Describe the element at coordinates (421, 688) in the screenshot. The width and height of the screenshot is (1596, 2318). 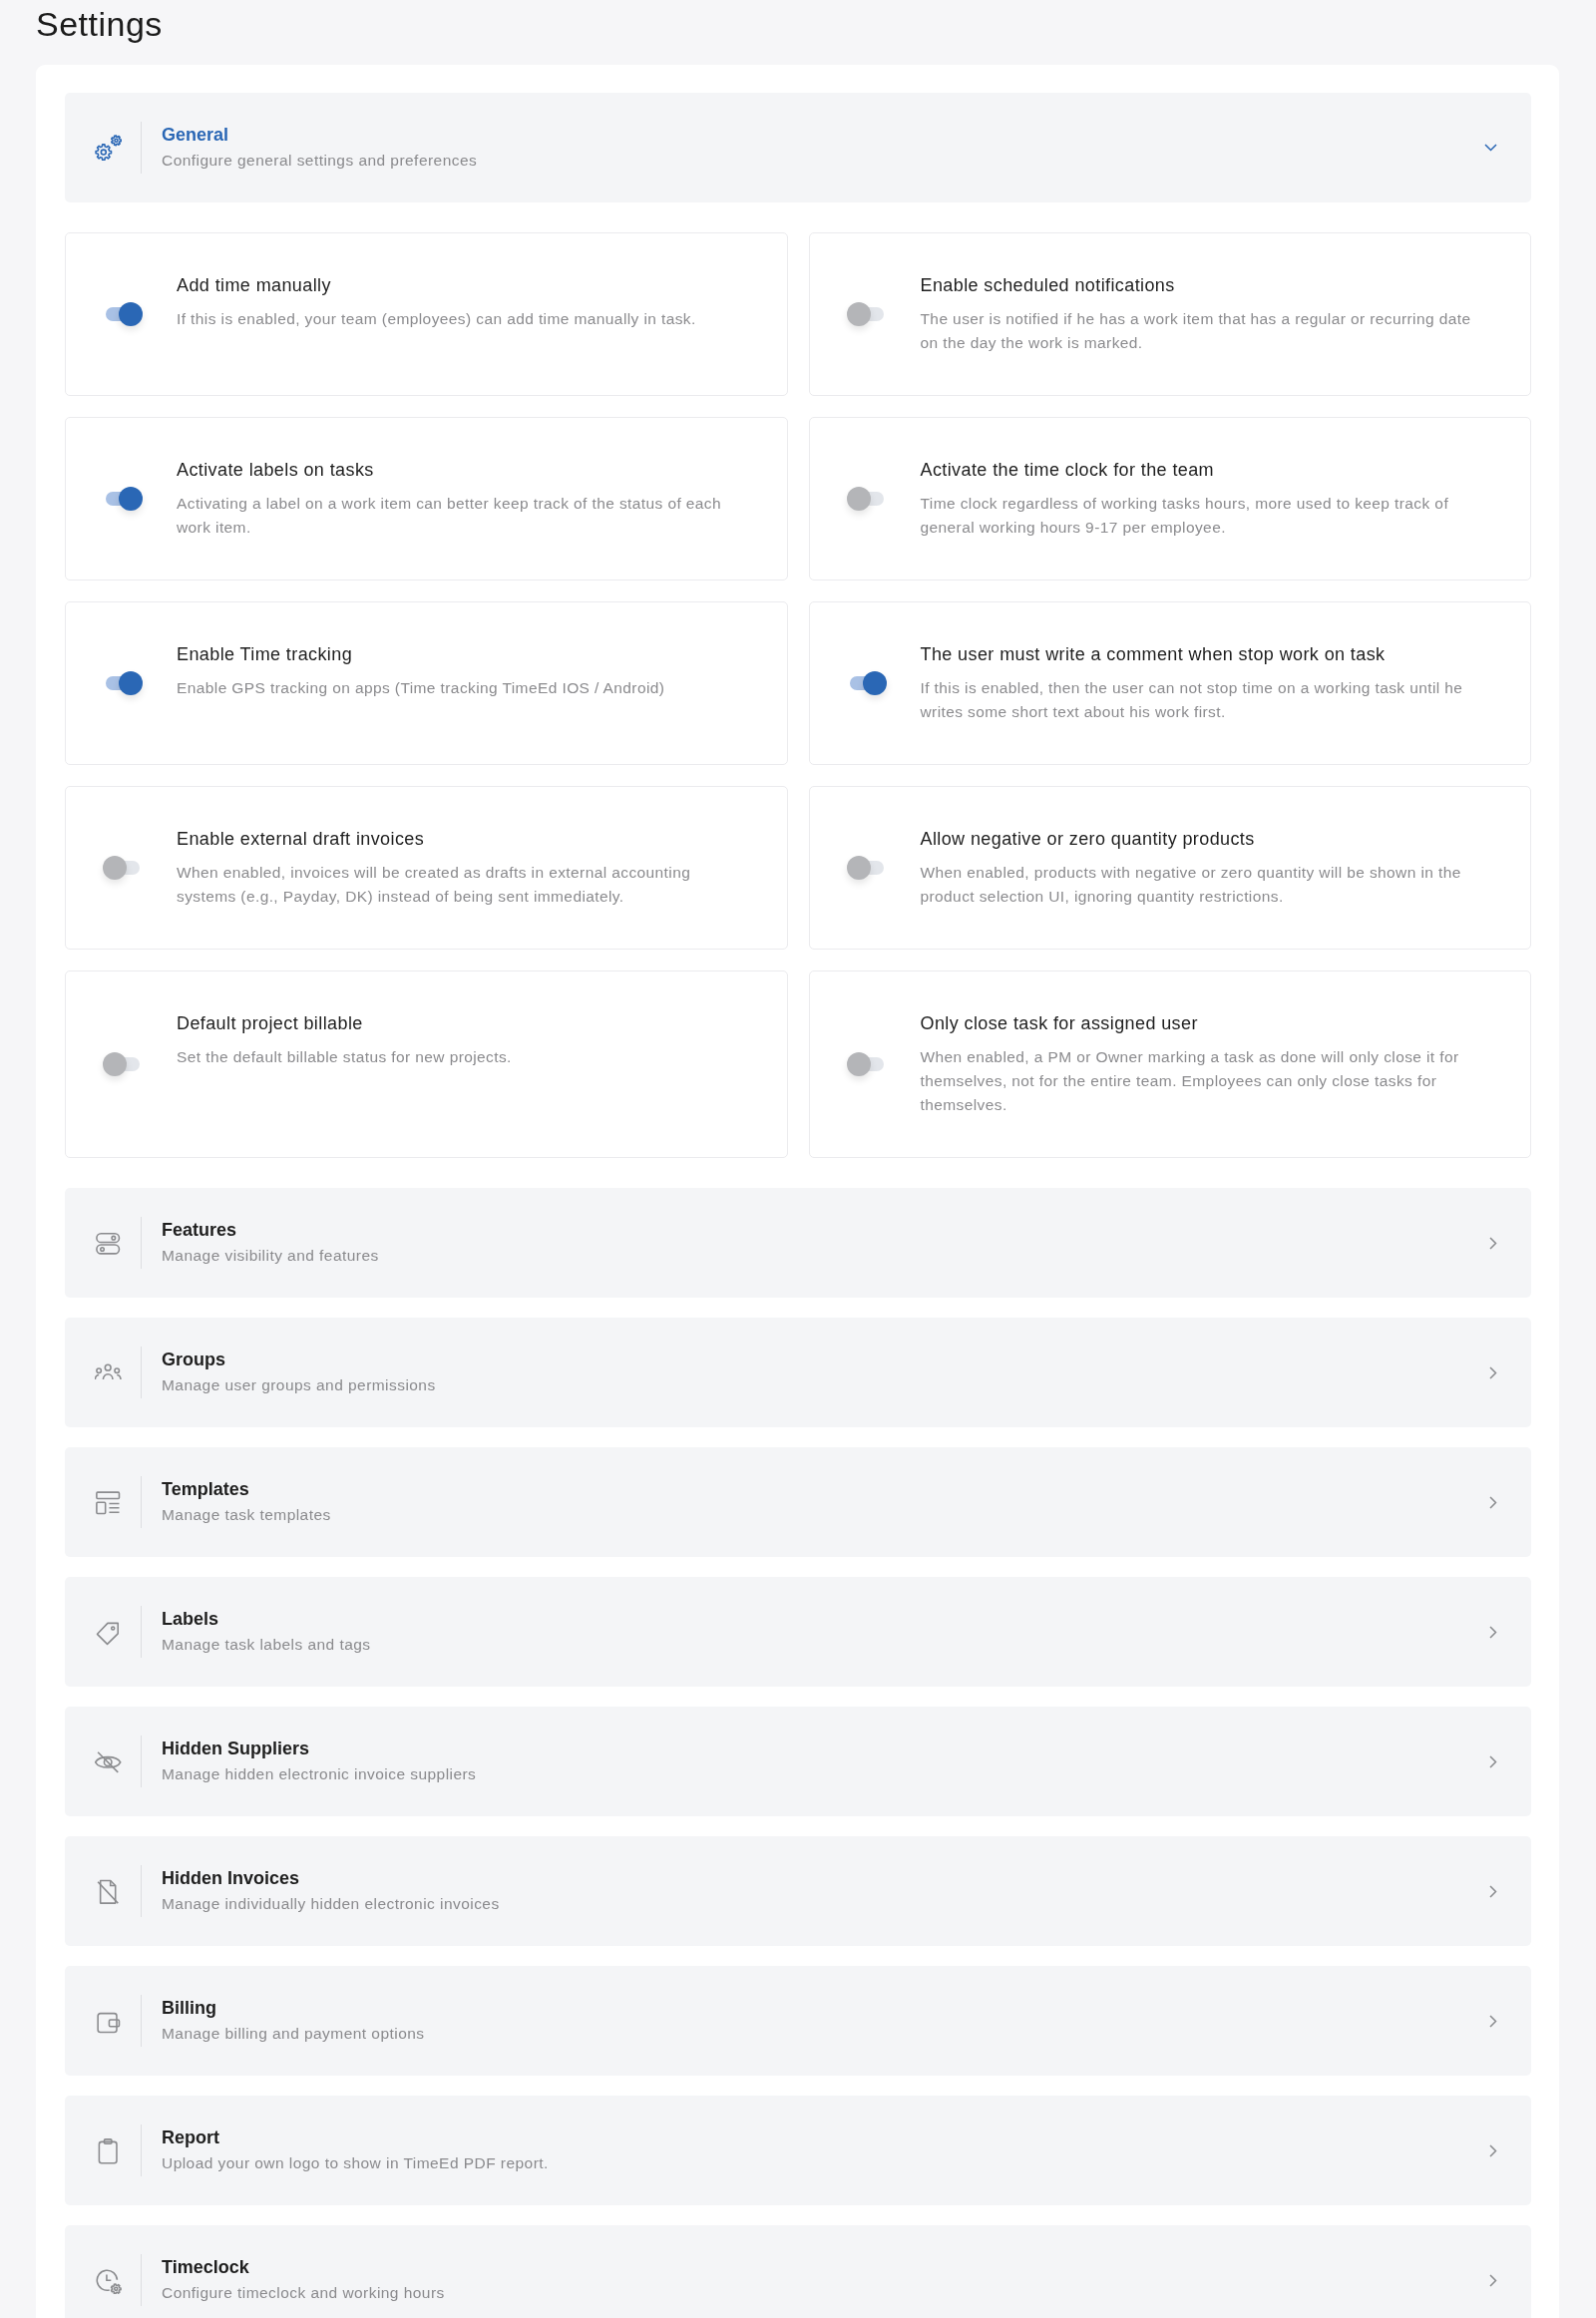
I see `setting-description: Enable GPS tracking on apps (Time tracking TimeEd IOS / Android)` at that location.